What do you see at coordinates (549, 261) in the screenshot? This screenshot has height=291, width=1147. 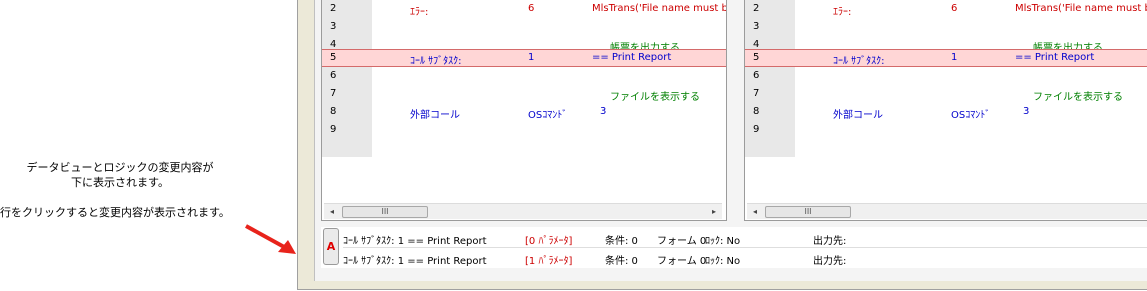 I see `change-params: [1 ﾊﾟﾗﾒｰﾀ]` at bounding box center [549, 261].